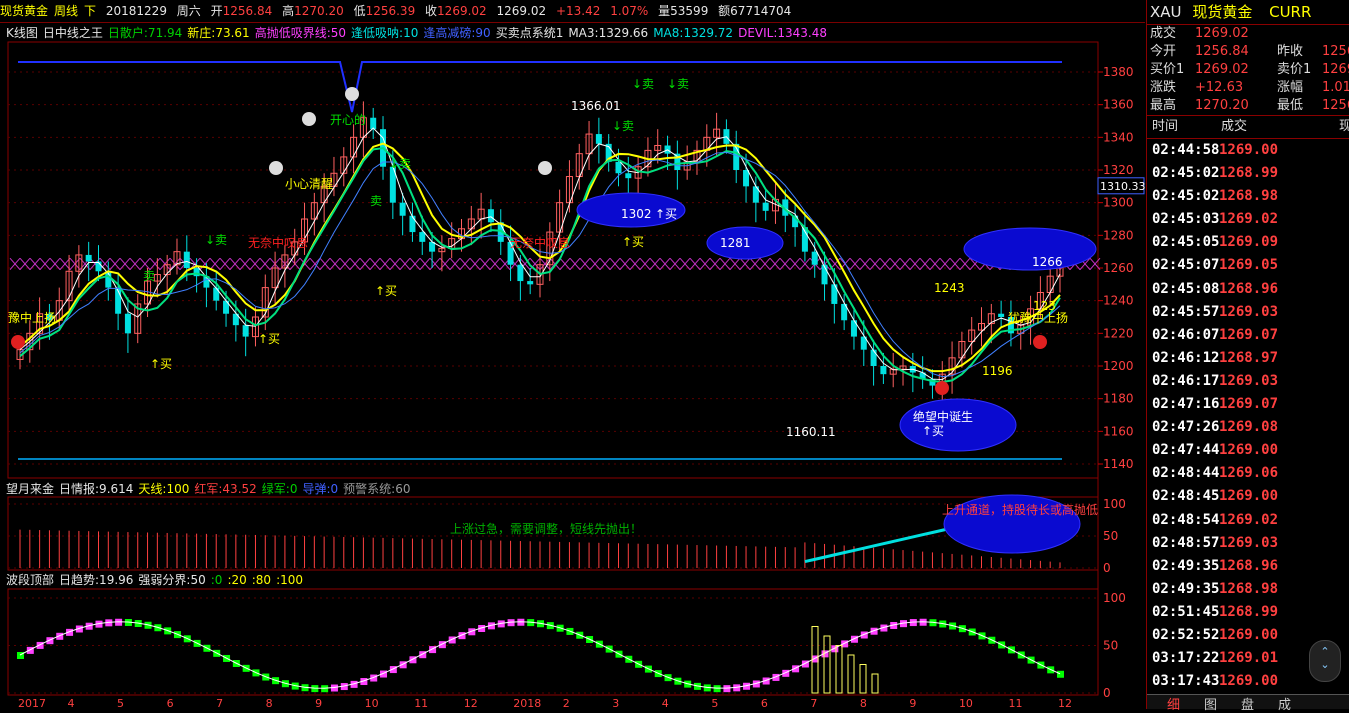 This screenshot has height=713, width=1349. I want to click on low-indicator-item: :100, so click(290, 580).